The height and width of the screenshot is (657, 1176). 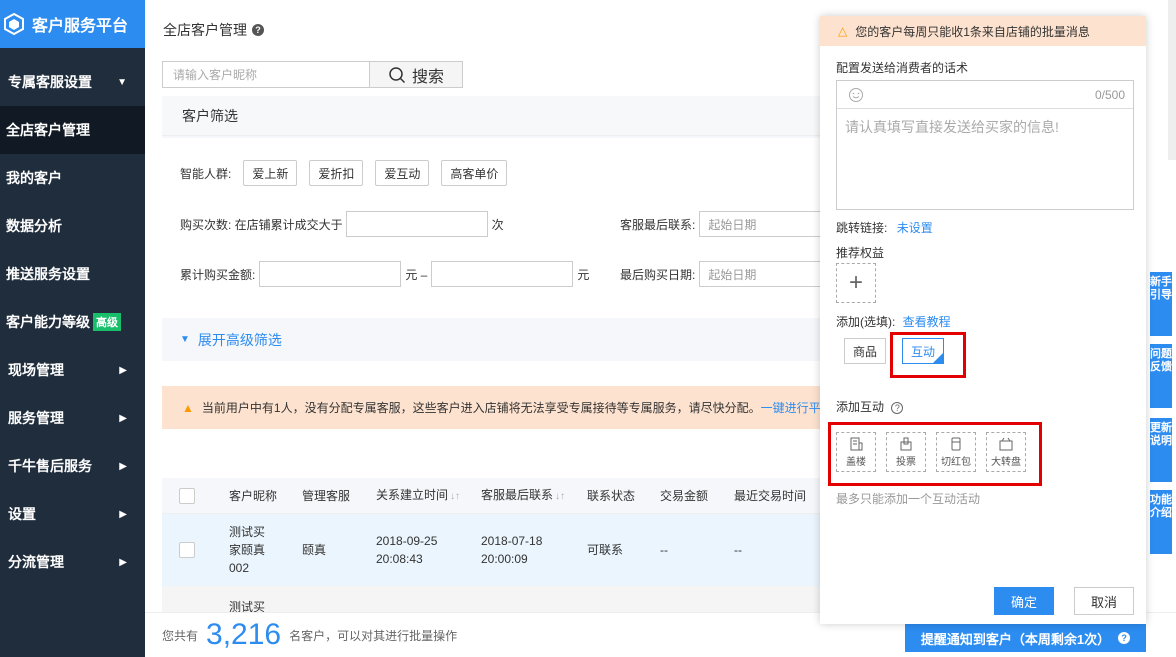 What do you see at coordinates (512, 116) in the screenshot?
I see `filter-title: 客户筛选` at bounding box center [512, 116].